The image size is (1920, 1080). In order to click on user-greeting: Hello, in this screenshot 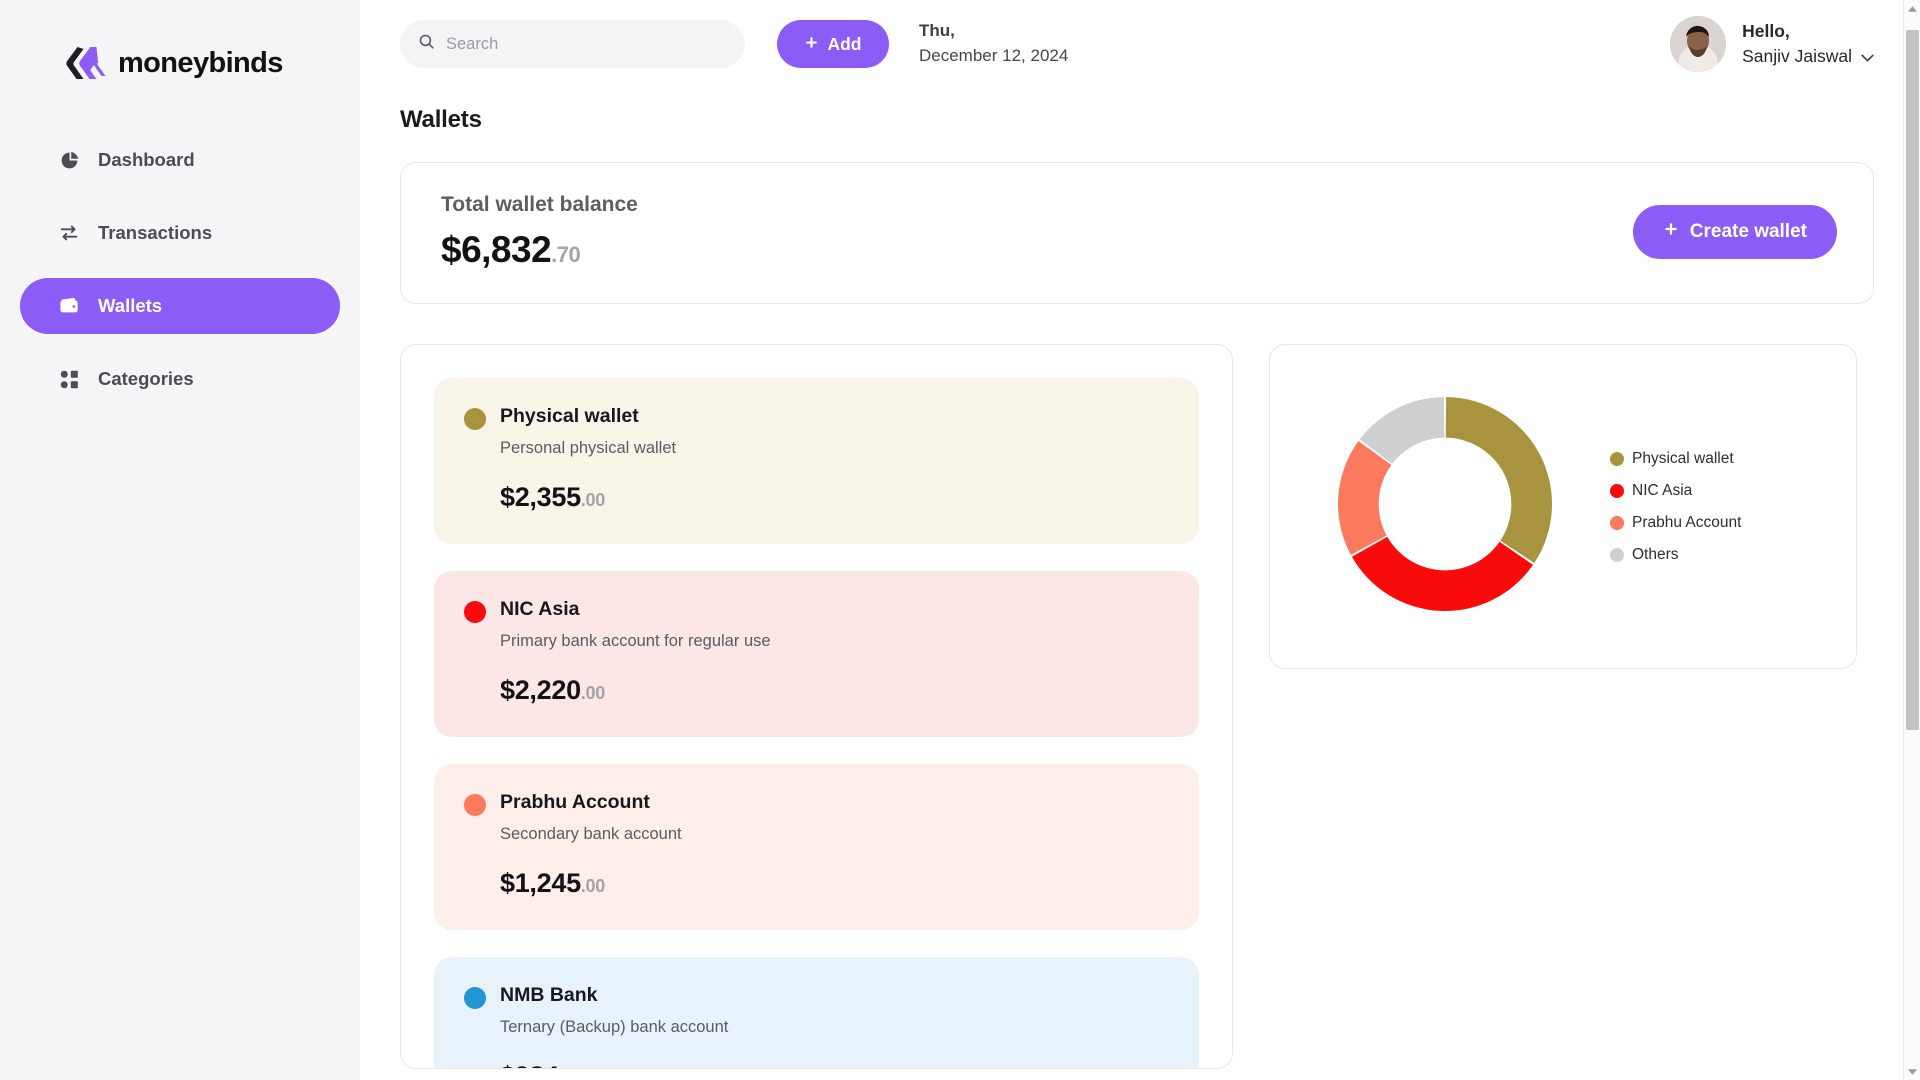, I will do `click(1766, 30)`.